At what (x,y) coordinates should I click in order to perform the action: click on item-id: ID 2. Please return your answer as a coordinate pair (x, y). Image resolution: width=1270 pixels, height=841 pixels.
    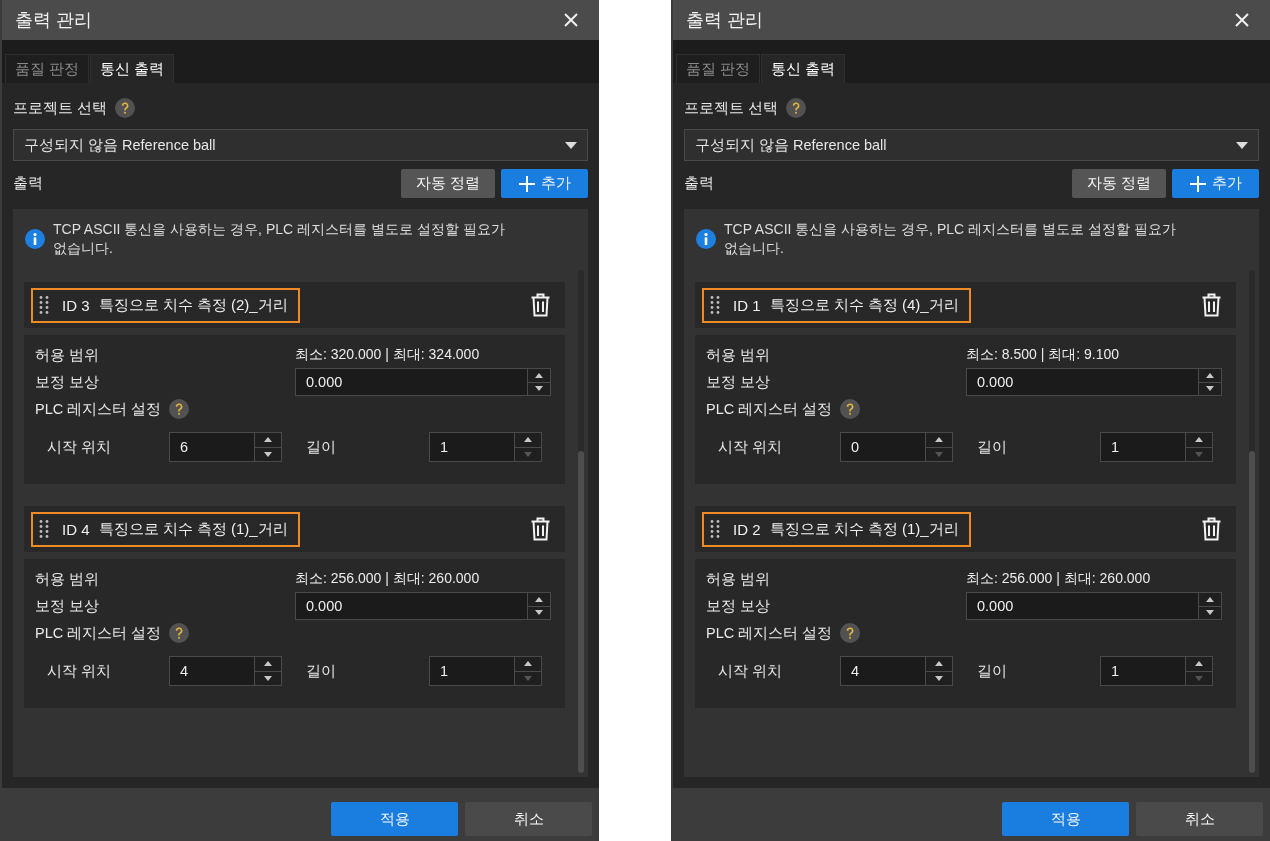
    Looking at the image, I should click on (747, 529).